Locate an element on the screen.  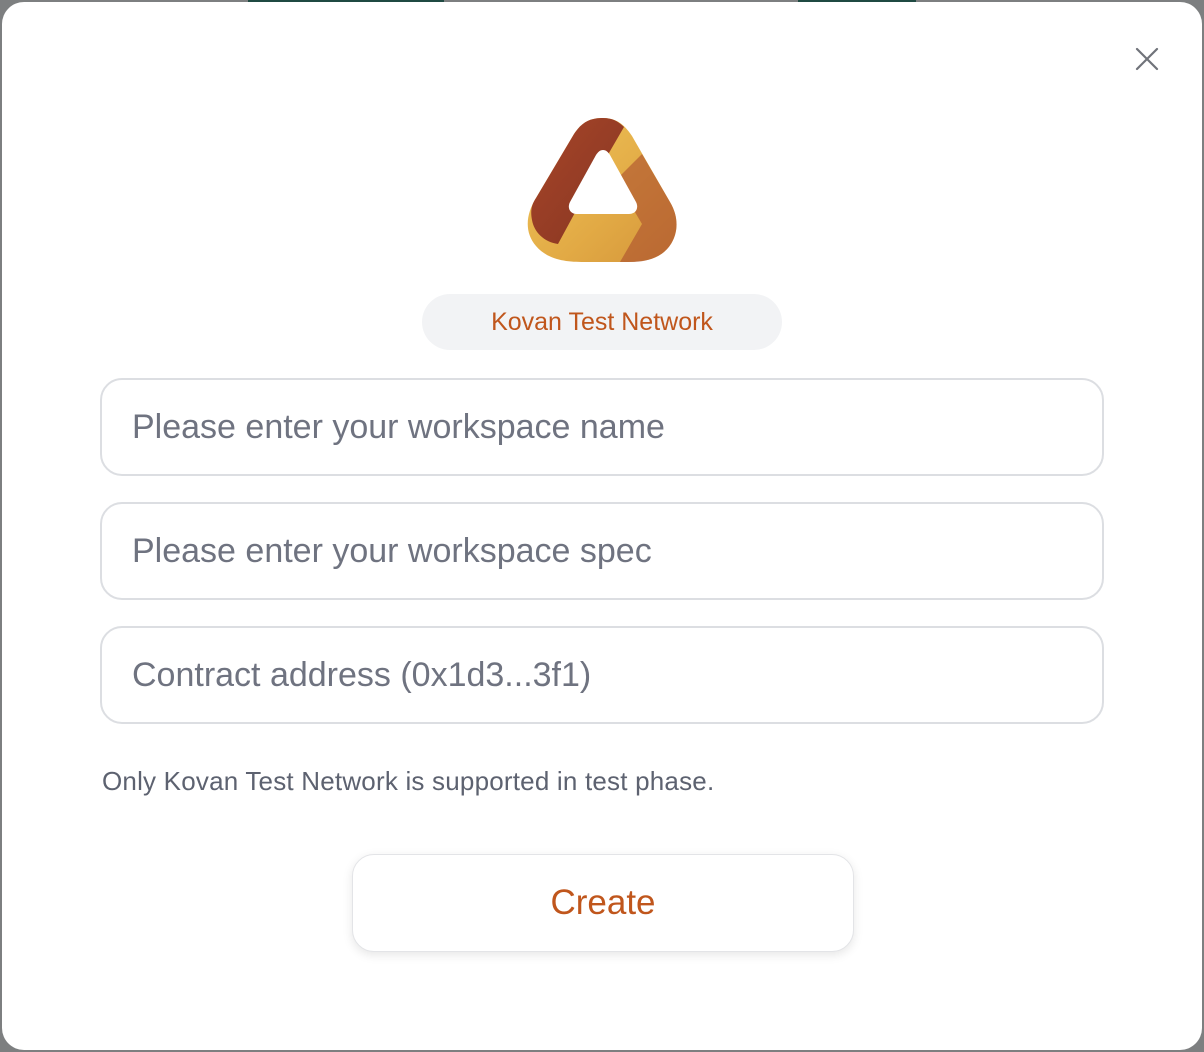
create-button-label: Create is located at coordinates (603, 902).